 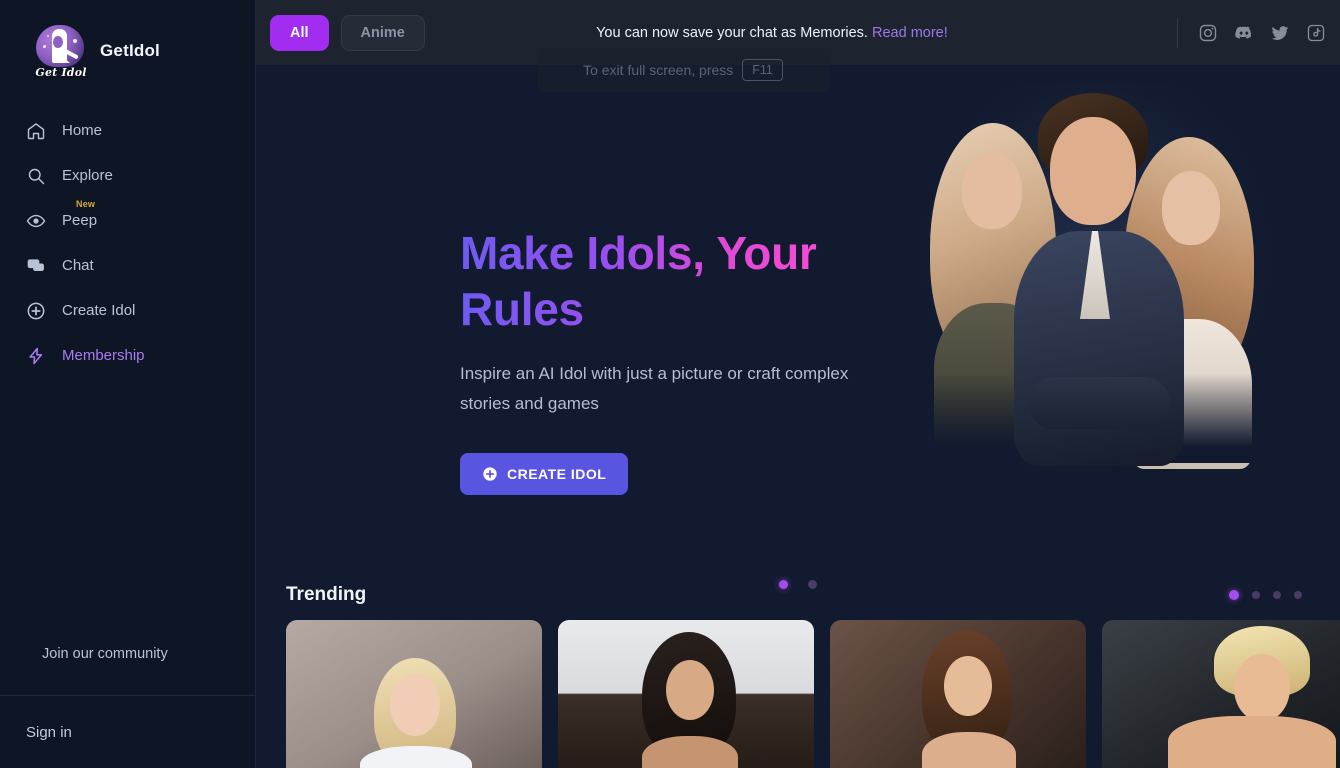 I want to click on logo-script-text: Get Idol, so click(x=61, y=72).